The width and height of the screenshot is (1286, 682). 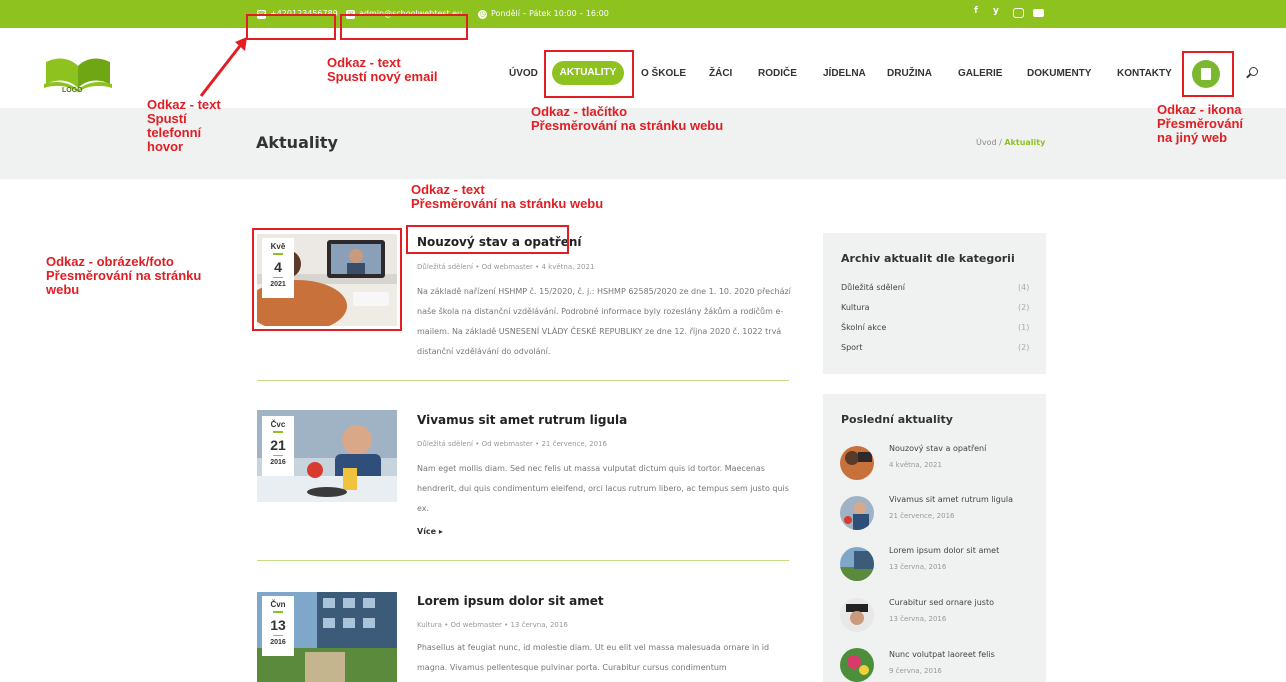 I want to click on post-date-day: 13, so click(x=278, y=624).